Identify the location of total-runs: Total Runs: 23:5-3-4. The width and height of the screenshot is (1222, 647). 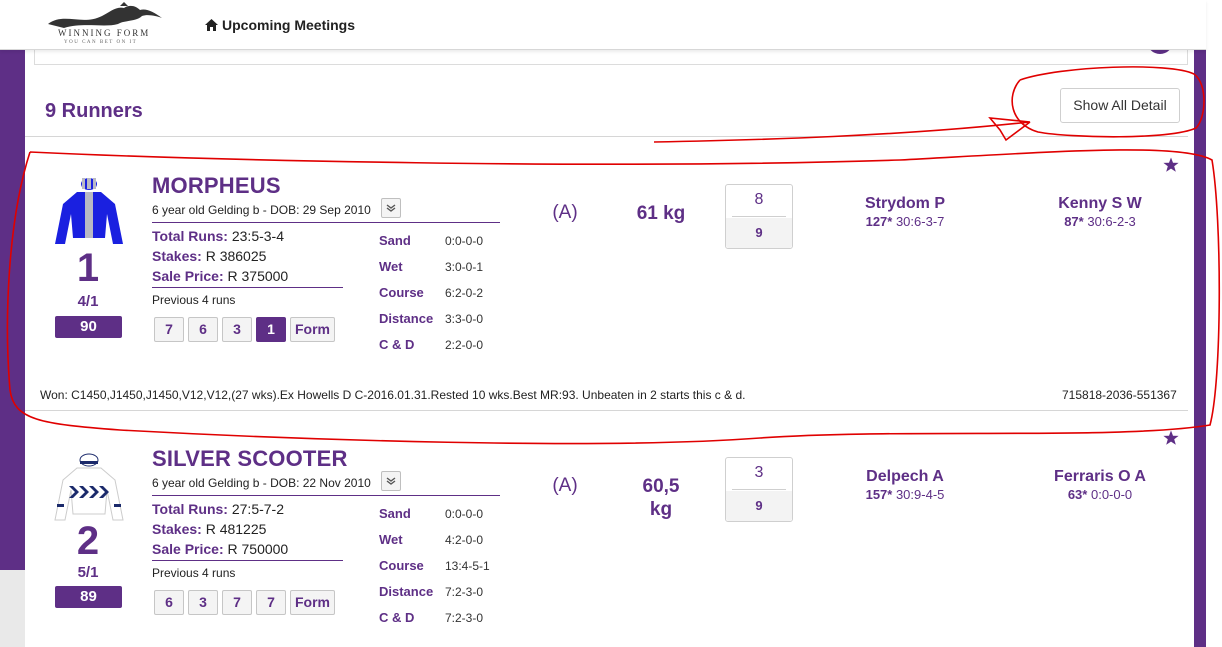
(218, 236).